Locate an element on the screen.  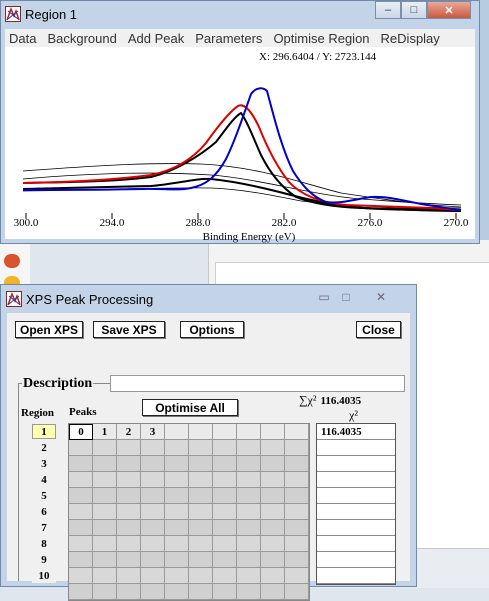
minimize-button: – is located at coordinates (388, 10).